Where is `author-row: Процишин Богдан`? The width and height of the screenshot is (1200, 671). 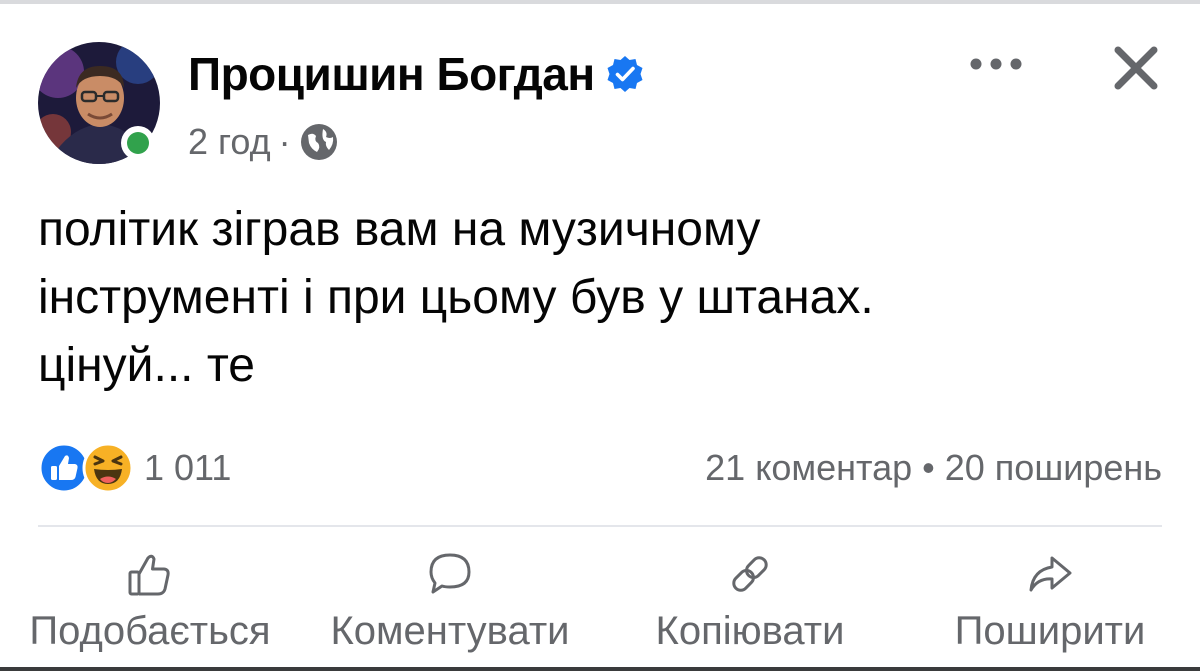 author-row: Процишин Богдан is located at coordinates (416, 74).